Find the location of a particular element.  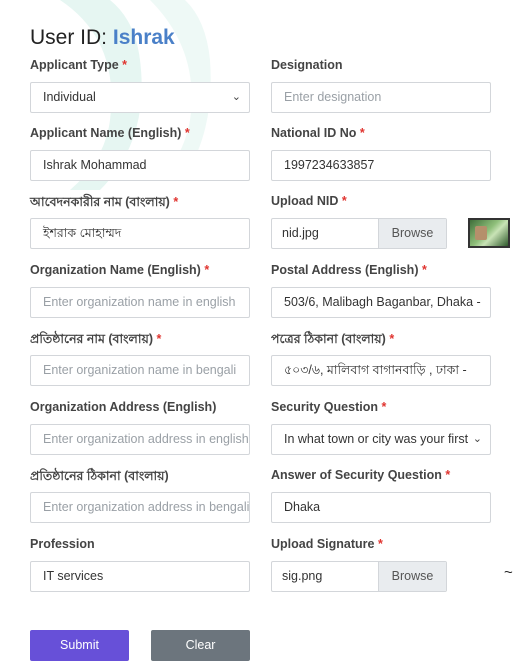

profession-input: IT services is located at coordinates (140, 576).